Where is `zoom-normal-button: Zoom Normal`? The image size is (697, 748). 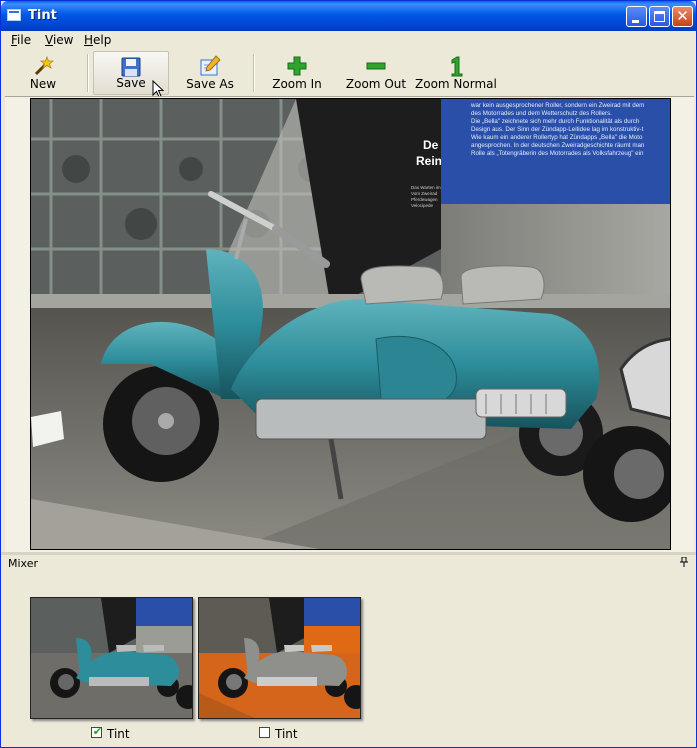 zoom-normal-button: Zoom Normal is located at coordinates (456, 73).